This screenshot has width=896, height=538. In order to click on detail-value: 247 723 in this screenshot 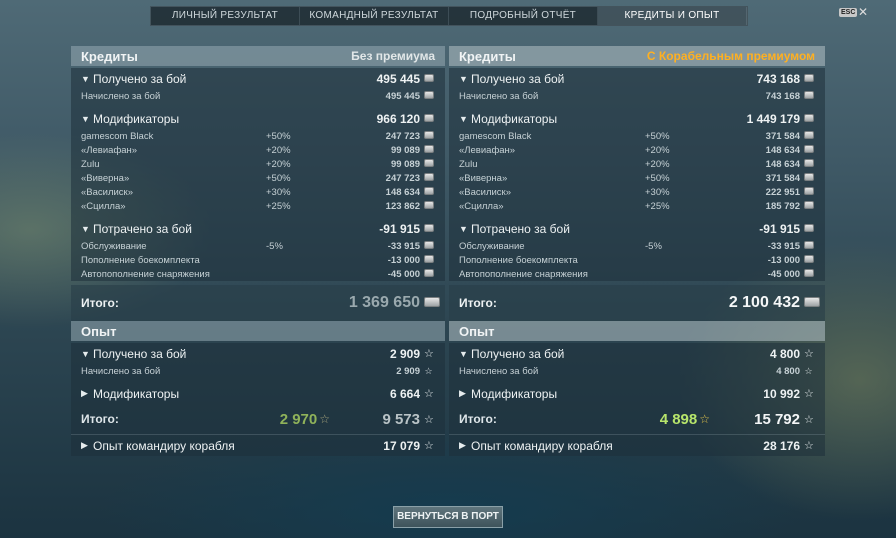, I will do `click(402, 178)`.